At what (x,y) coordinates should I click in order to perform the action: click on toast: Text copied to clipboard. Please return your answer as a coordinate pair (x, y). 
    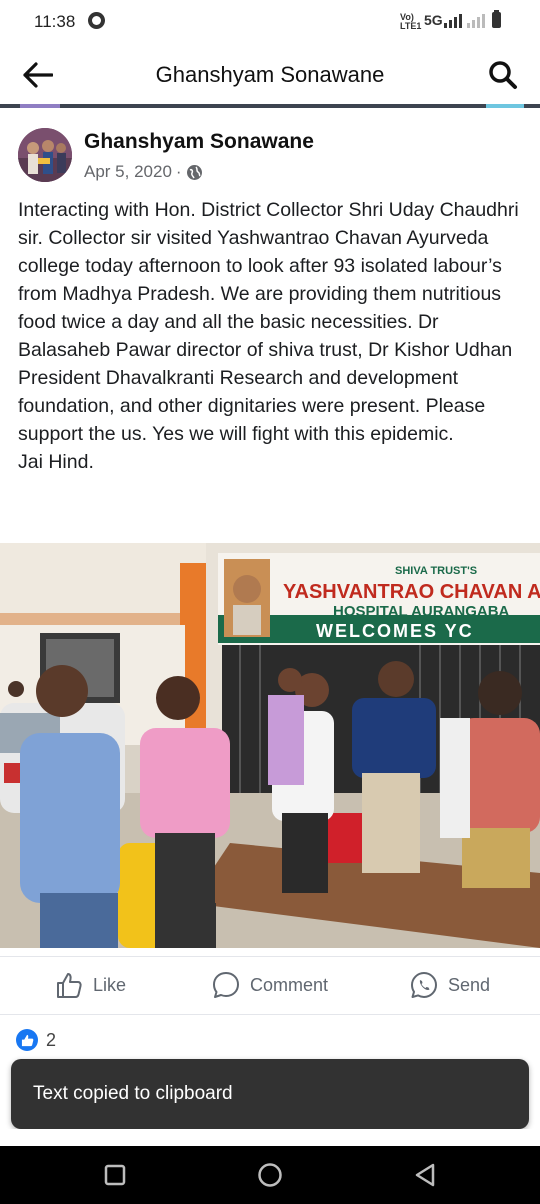
    Looking at the image, I should click on (270, 1094).